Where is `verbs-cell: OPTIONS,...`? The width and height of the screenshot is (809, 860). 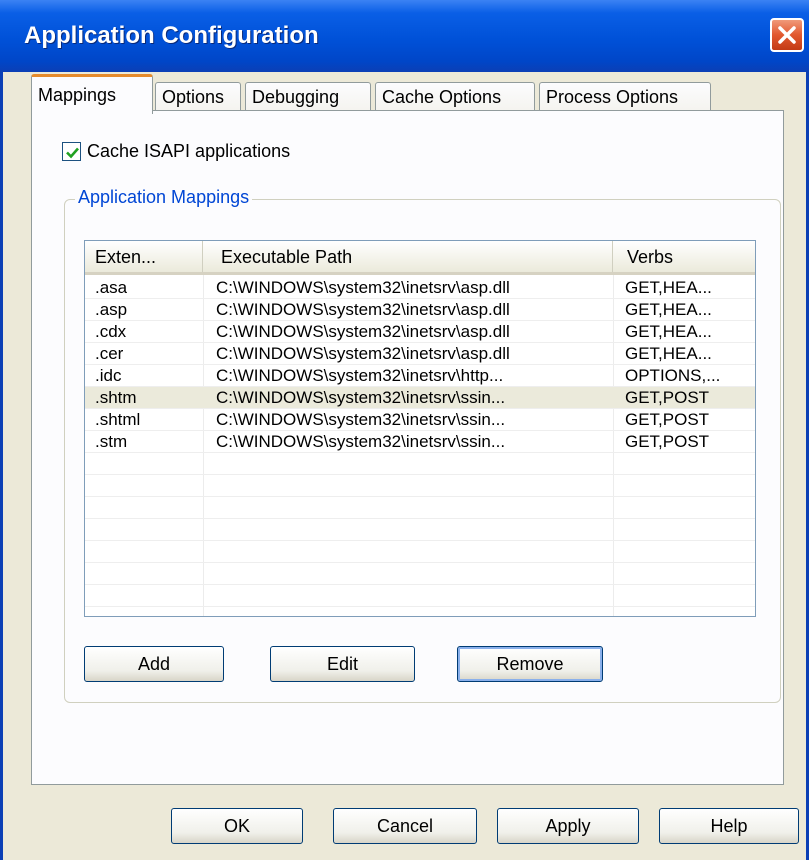
verbs-cell: OPTIONS,... is located at coordinates (673, 375).